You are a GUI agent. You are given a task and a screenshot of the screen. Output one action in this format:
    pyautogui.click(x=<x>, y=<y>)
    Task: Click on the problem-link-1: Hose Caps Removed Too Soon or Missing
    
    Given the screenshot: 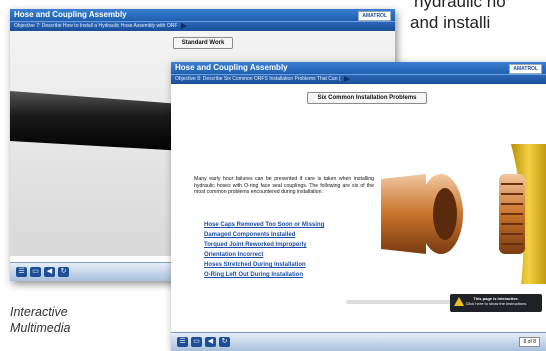 What is the action you would take?
    pyautogui.click(x=264, y=225)
    